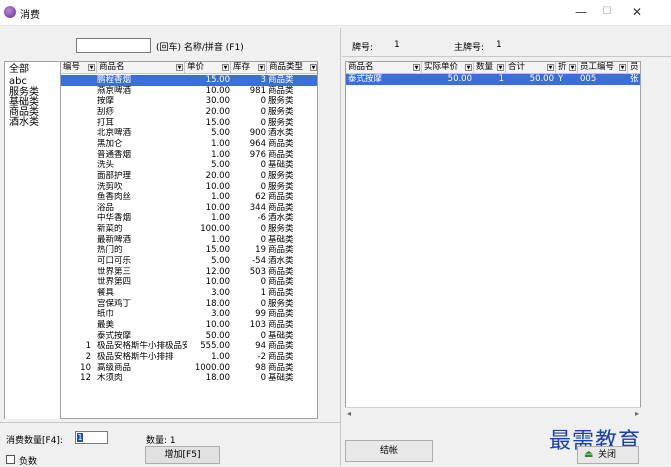 This screenshot has width=671, height=467. Describe the element at coordinates (263, 303) in the screenshot. I see `product-stock-cell: 0` at that location.